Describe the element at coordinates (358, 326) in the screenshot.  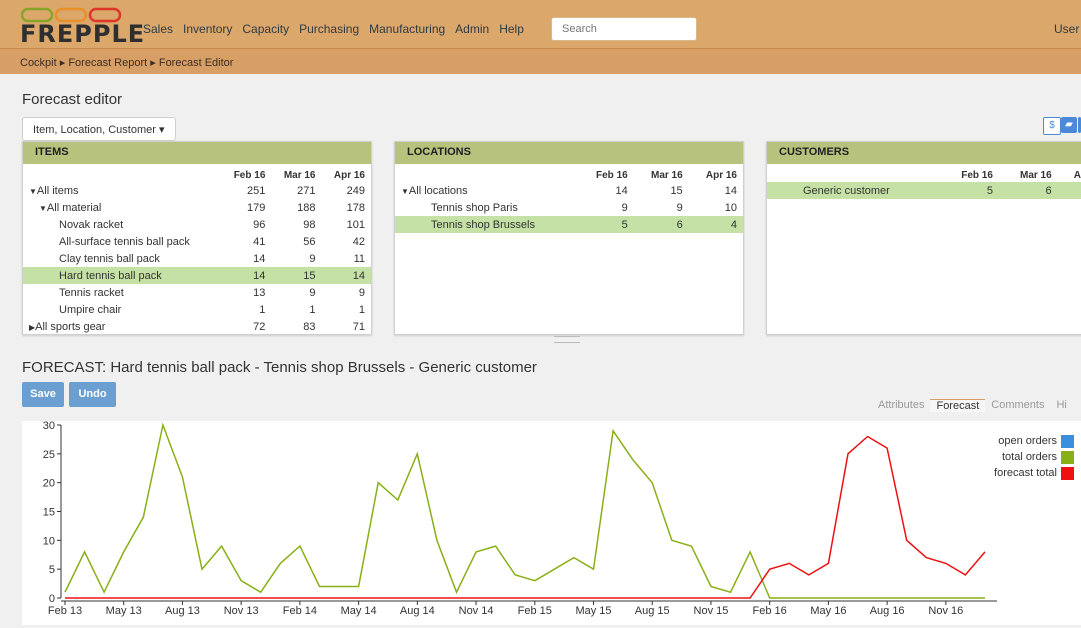
I see `row-value: 71` at that location.